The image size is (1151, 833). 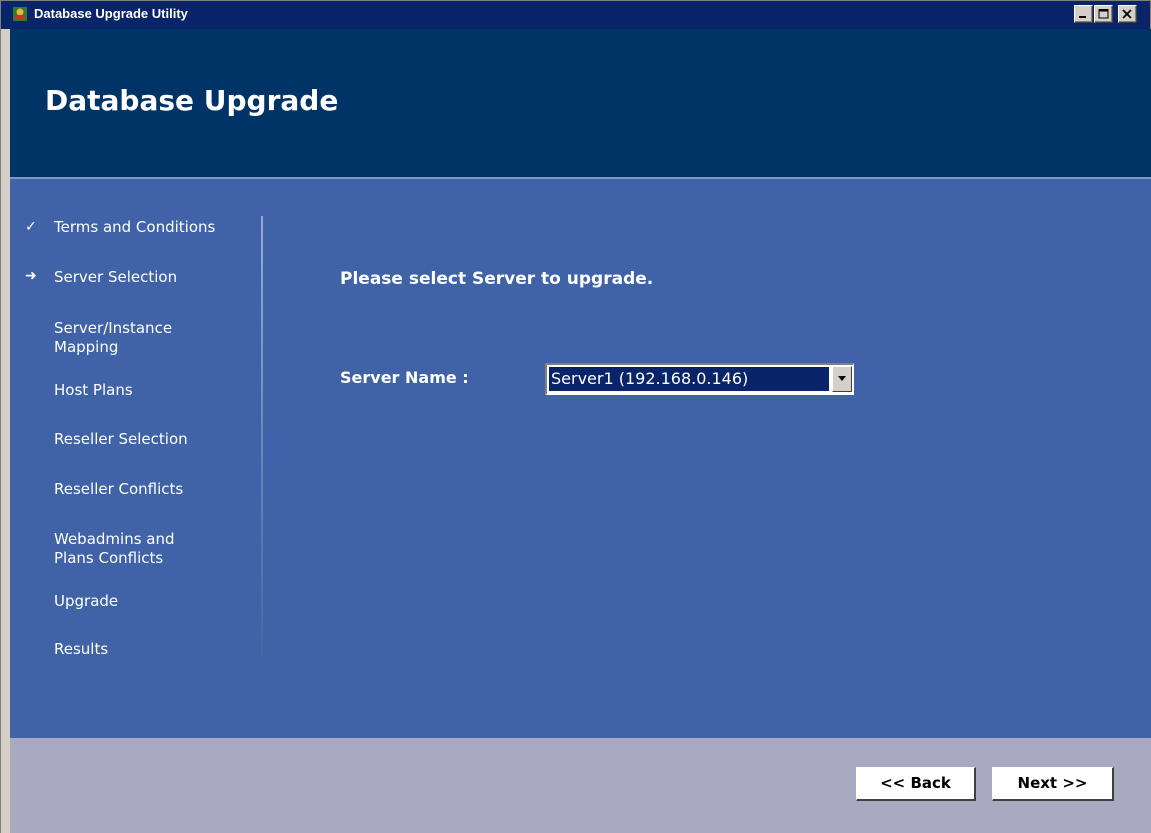 I want to click on step-label-line: Plans Conflicts, so click(x=109, y=558).